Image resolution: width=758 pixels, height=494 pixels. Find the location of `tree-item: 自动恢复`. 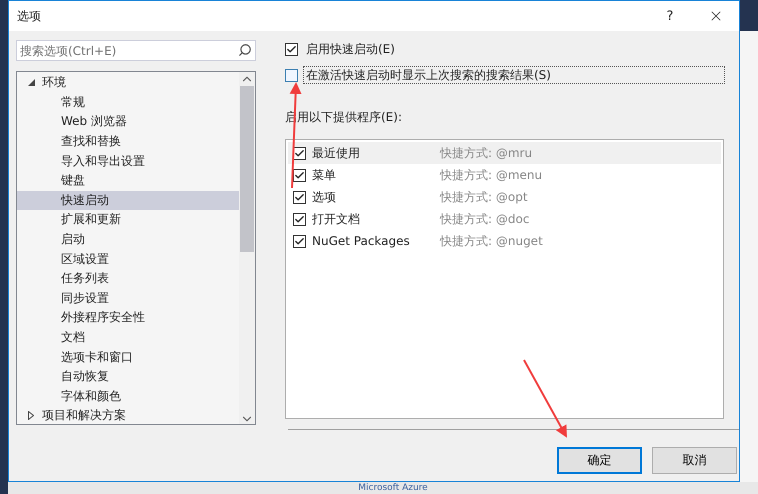

tree-item: 自动恢复 is located at coordinates (128, 376).